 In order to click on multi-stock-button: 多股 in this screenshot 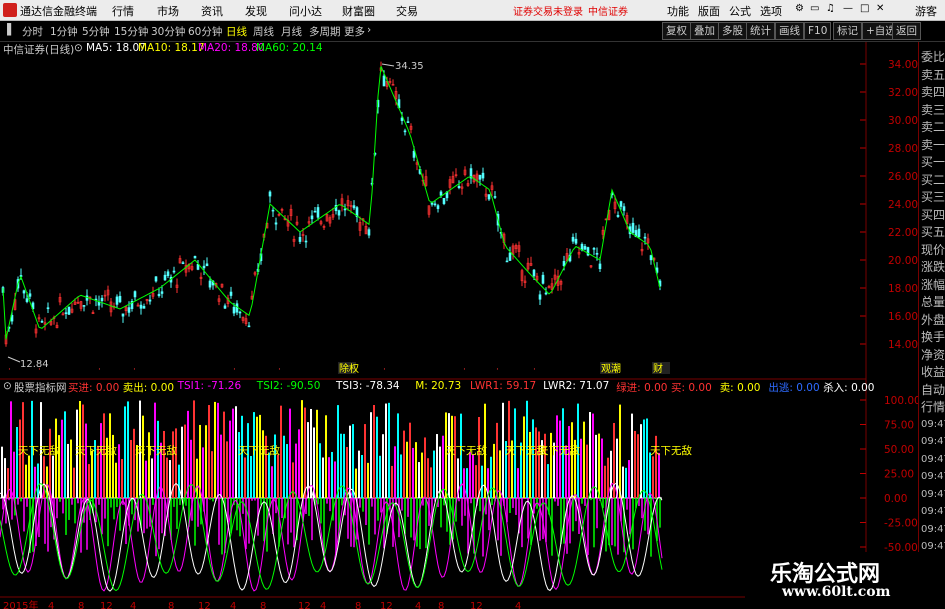, I will do `click(732, 31)`.